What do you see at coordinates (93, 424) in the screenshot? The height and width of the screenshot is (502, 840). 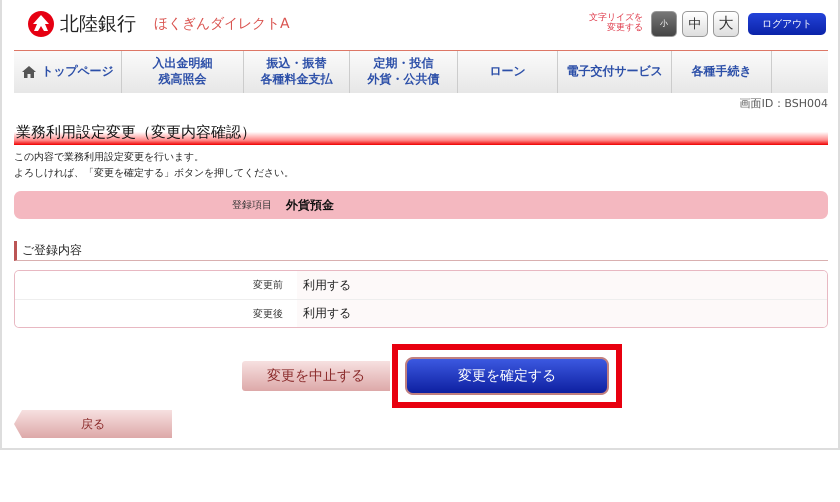 I see `back-button: 戻る` at bounding box center [93, 424].